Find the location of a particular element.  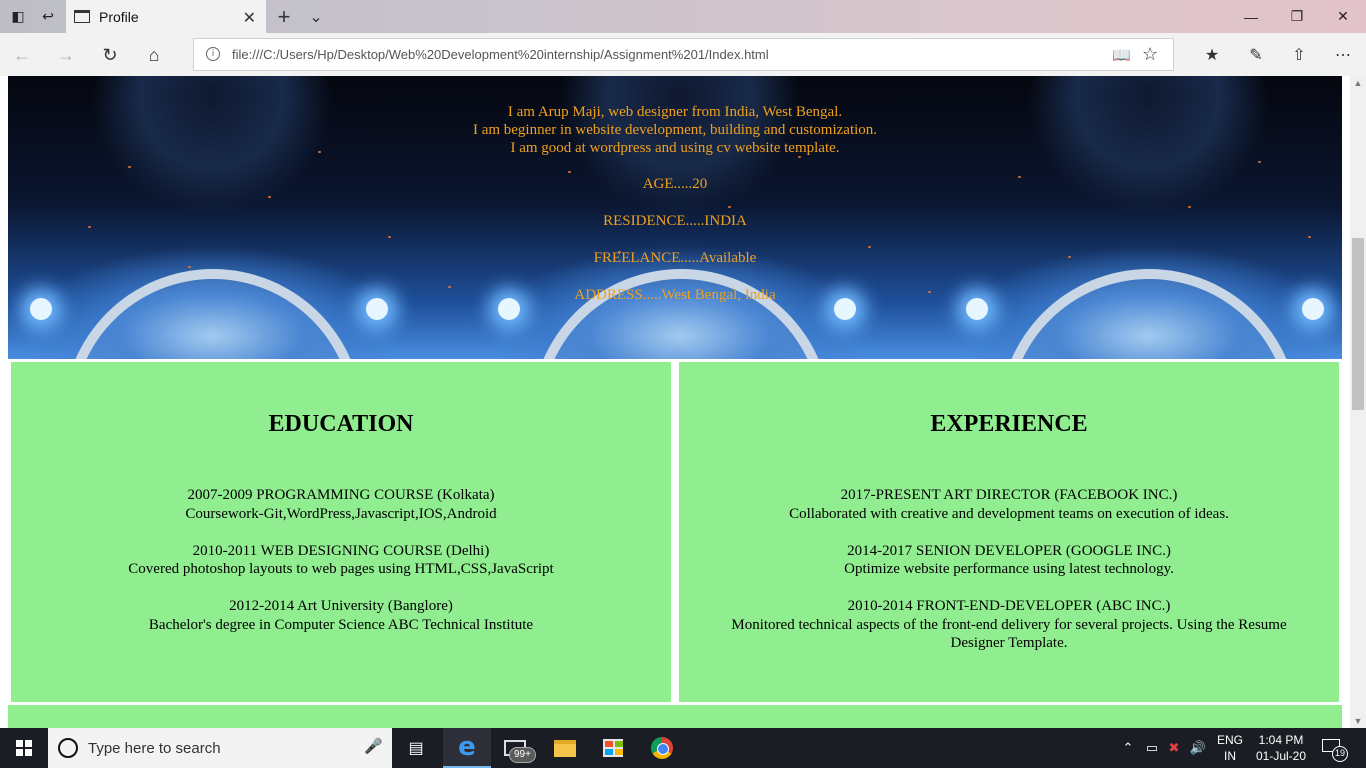

info-icon: i is located at coordinates (213, 54).